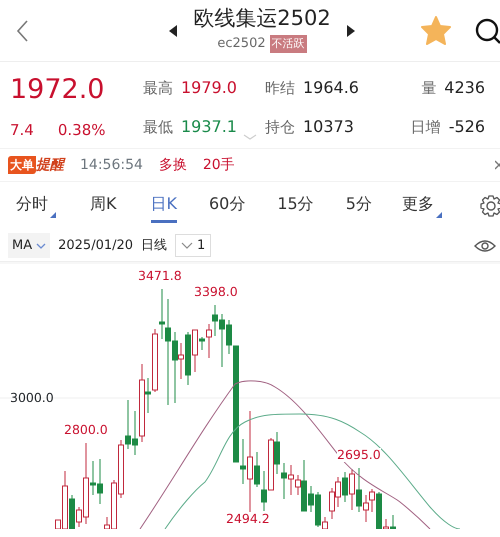 The width and height of the screenshot is (500, 537). Describe the element at coordinates (428, 88) in the screenshot. I see `stat-label: 量` at that location.